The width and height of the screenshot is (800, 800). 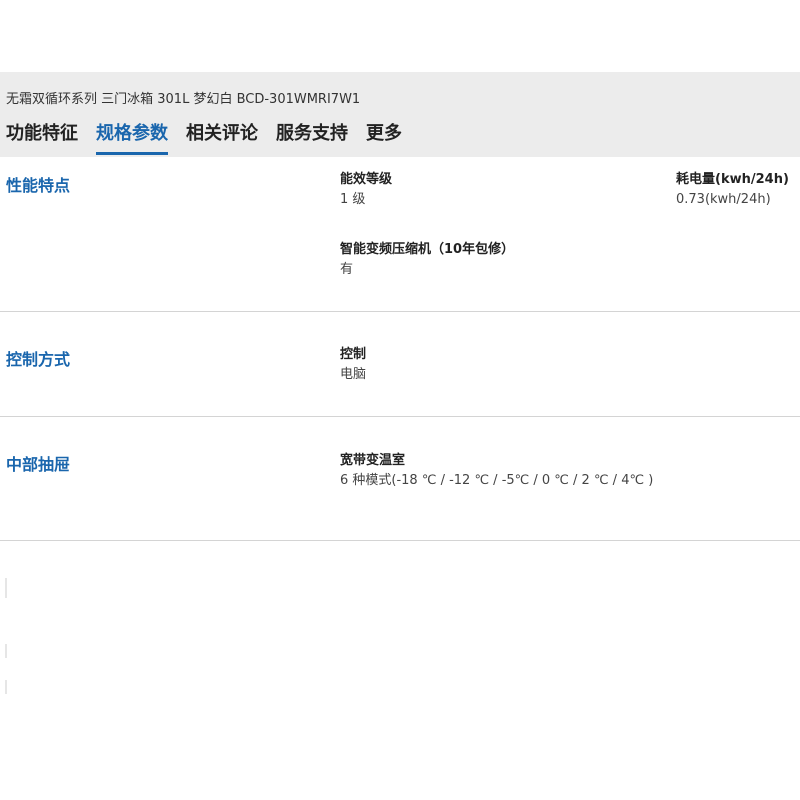 What do you see at coordinates (347, 269) in the screenshot?
I see `spec-value: 有` at bounding box center [347, 269].